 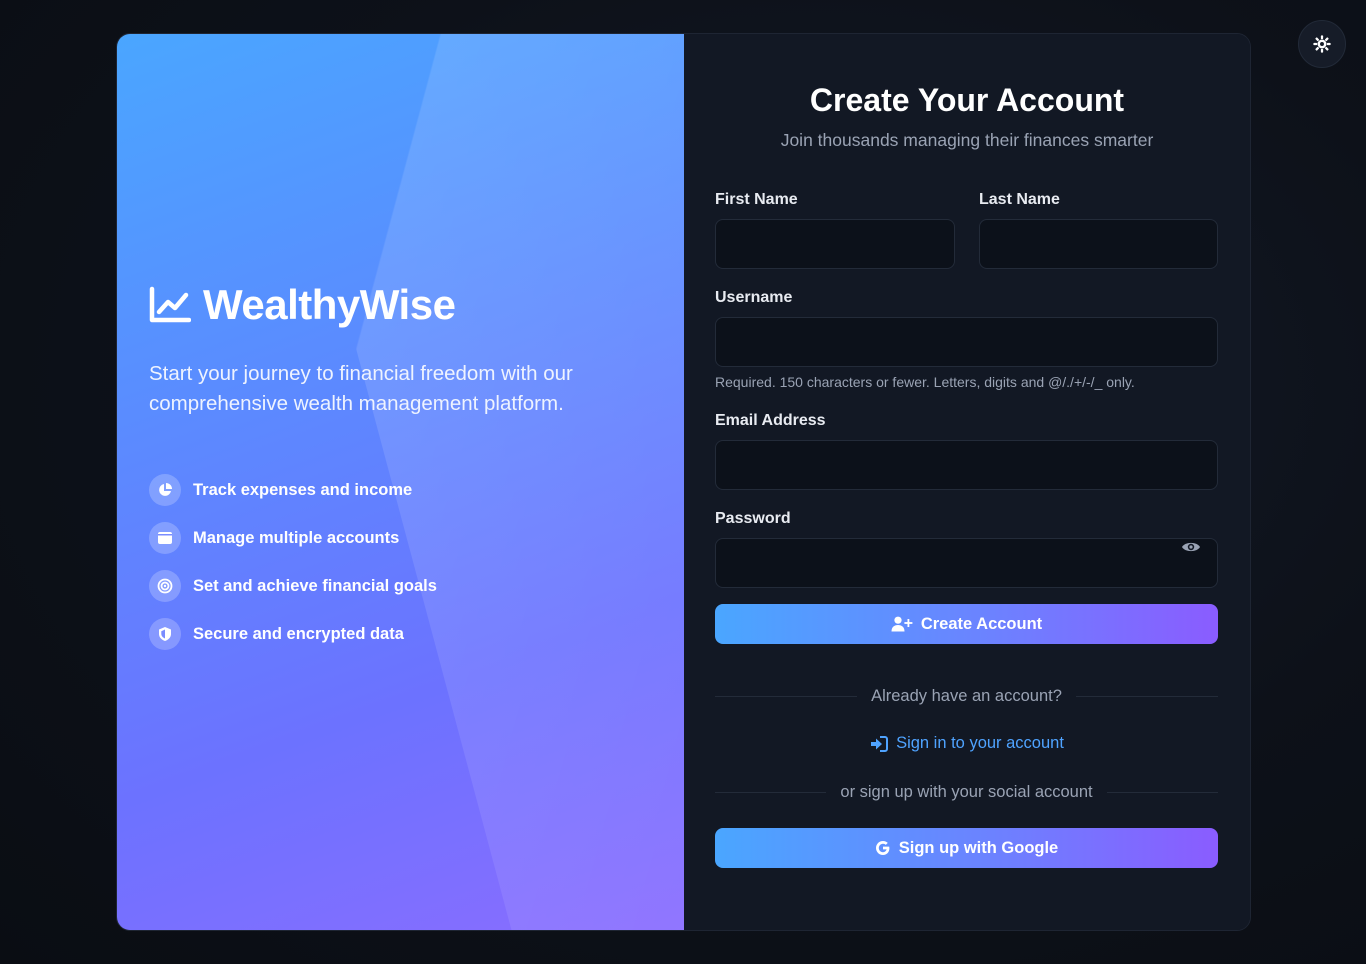 I want to click on email-field, so click(x=966, y=465).